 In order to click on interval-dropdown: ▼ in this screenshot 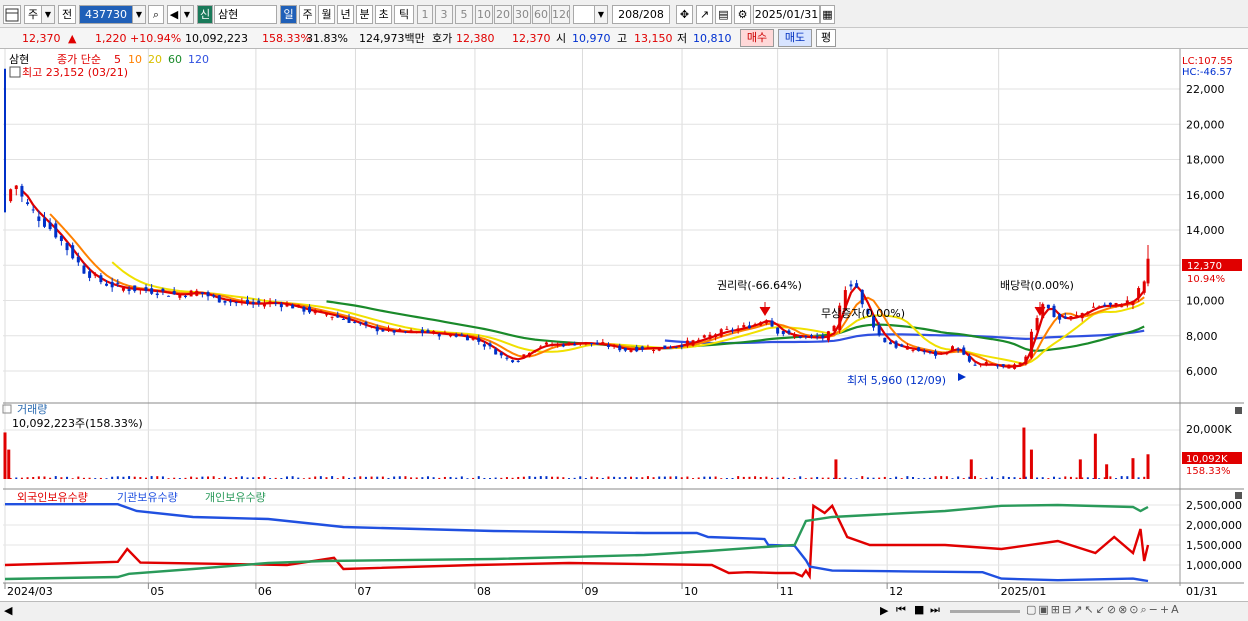, I will do `click(601, 14)`.